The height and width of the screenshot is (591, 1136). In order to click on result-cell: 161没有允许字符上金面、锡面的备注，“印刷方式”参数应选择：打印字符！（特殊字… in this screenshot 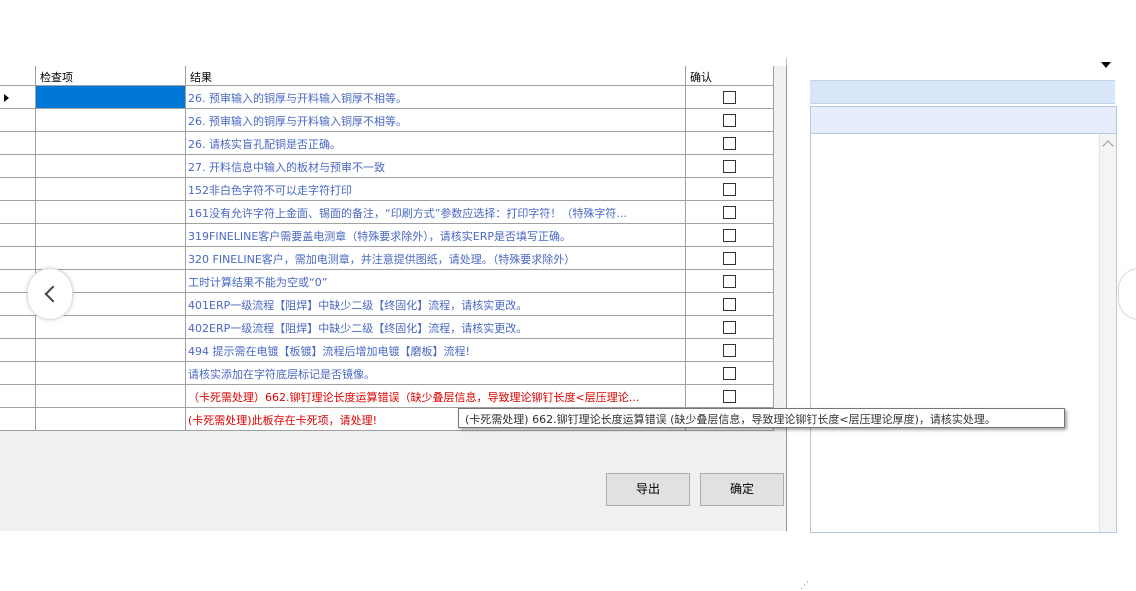, I will do `click(436, 212)`.